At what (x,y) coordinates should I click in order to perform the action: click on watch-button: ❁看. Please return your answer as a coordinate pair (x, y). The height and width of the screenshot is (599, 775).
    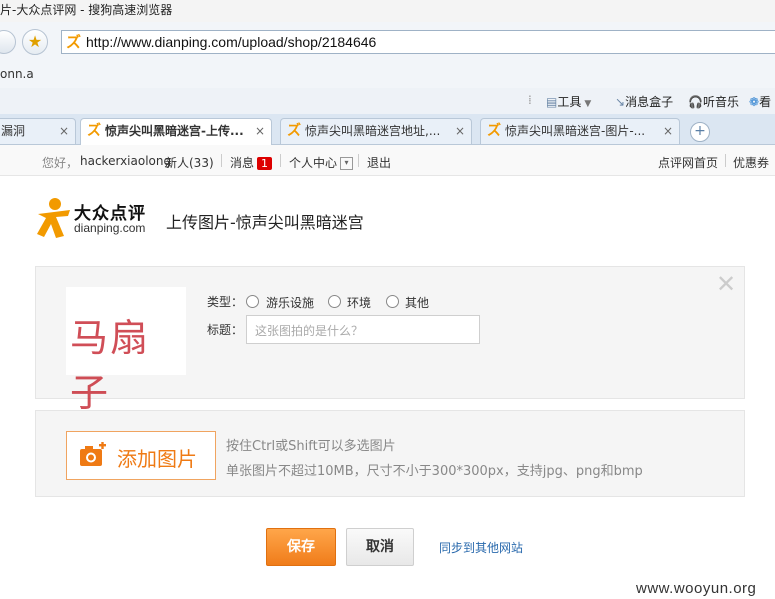
    Looking at the image, I should click on (760, 101).